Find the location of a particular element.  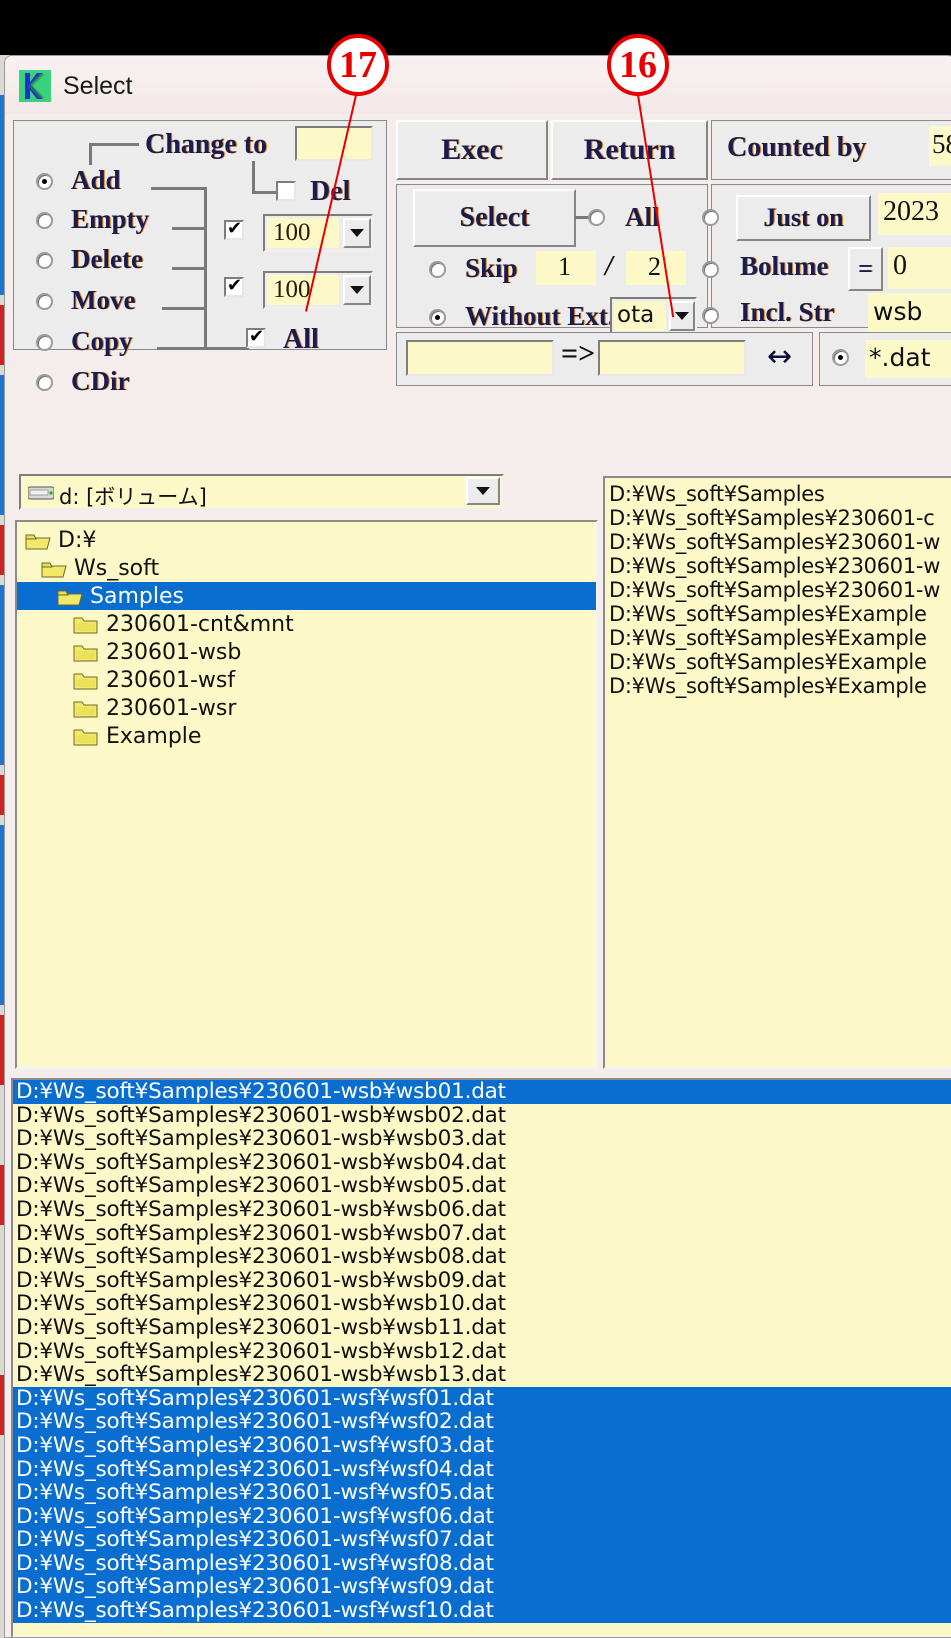

del-checkbox is located at coordinates (286, 191).